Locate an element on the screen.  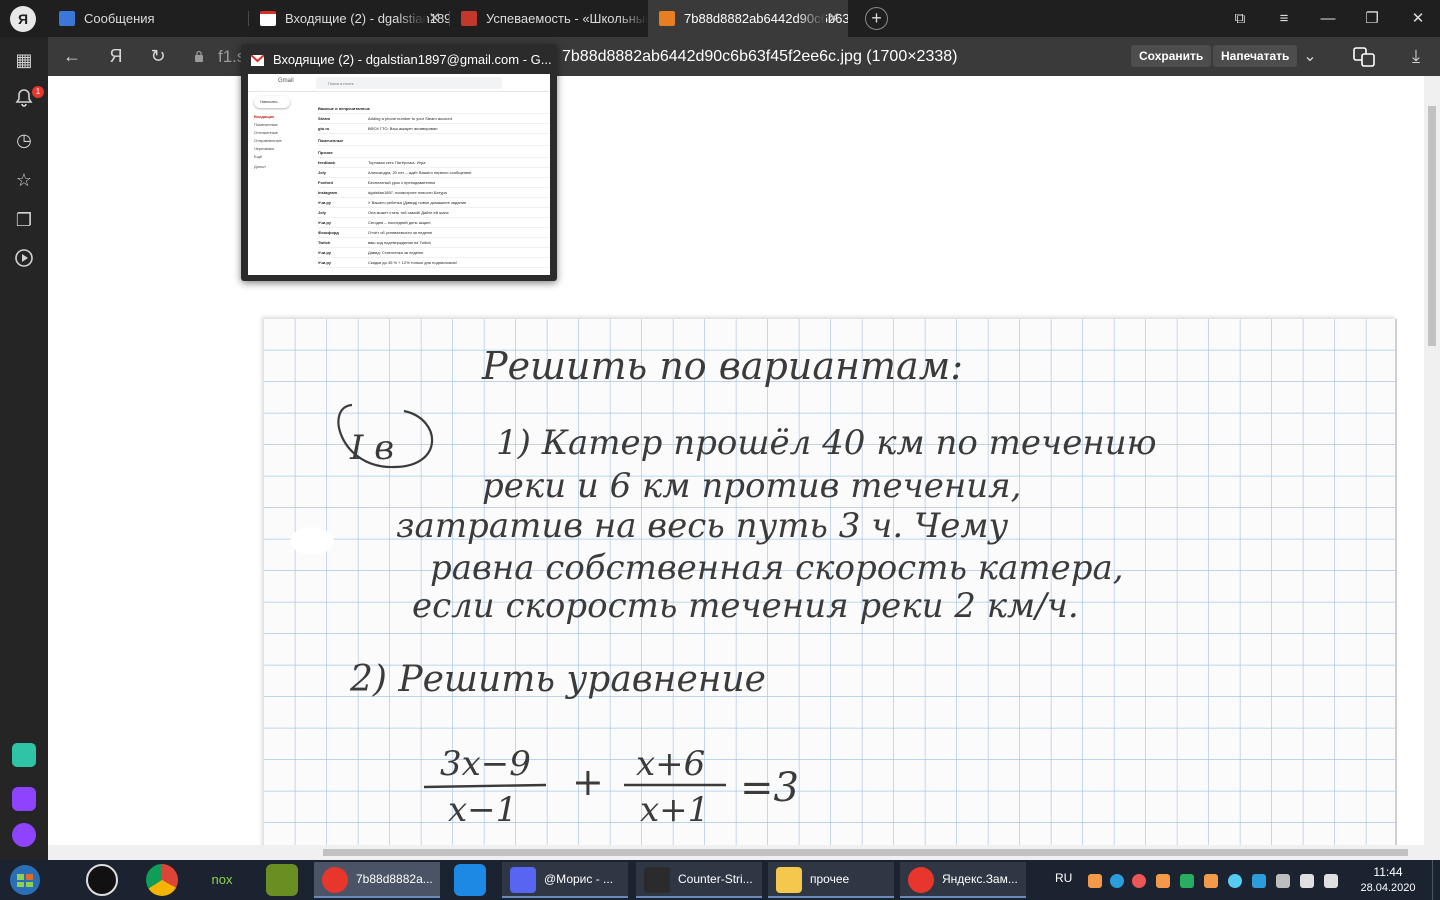
gmail-row: gto.ru ВФСК ГТО: Ваш аккаунт активирован is located at coordinates (434, 129).